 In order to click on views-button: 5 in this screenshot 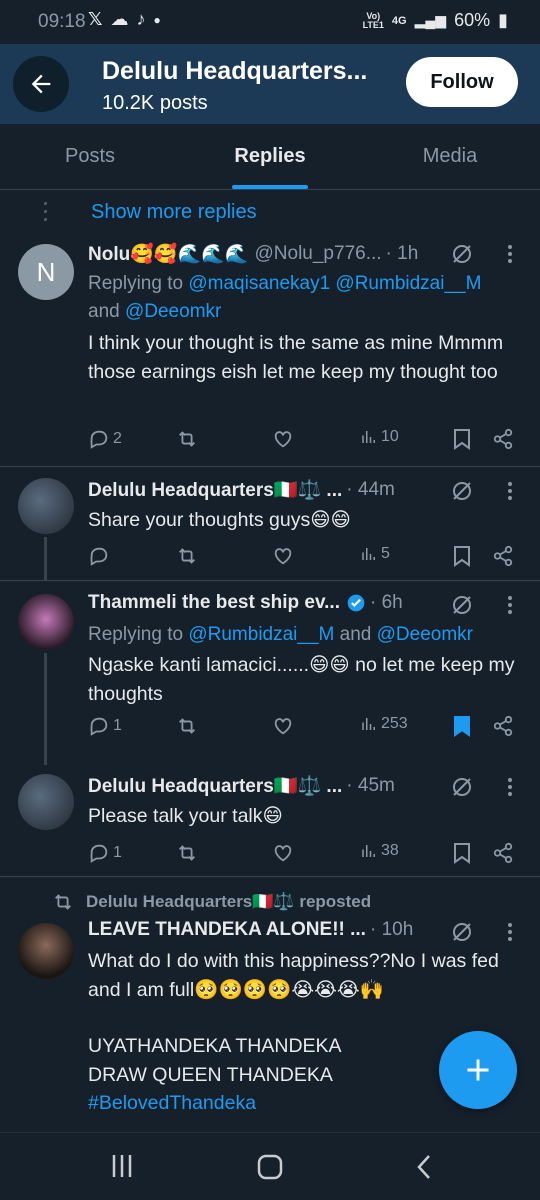, I will do `click(375, 554)`.